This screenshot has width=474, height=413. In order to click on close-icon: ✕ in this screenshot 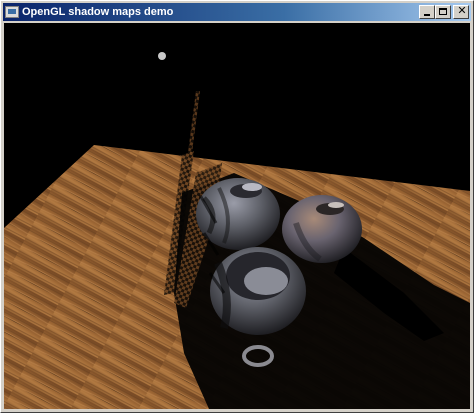, I will do `click(462, 10)`.